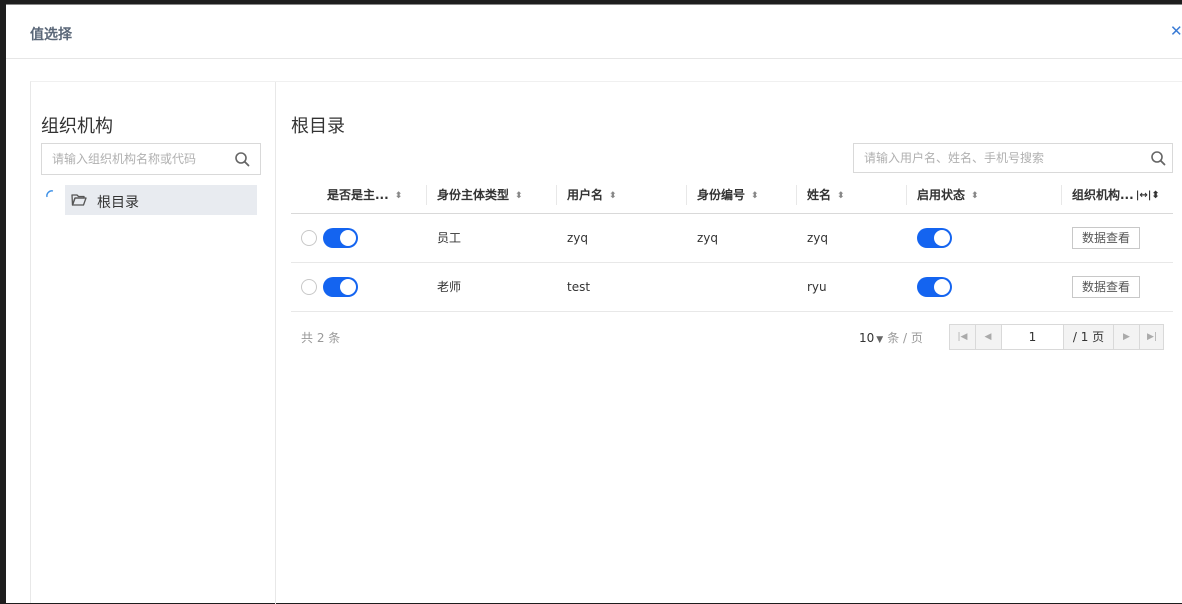  Describe the element at coordinates (622, 195) in the screenshot. I see `column-header-username: 用户名 ⬍` at that location.